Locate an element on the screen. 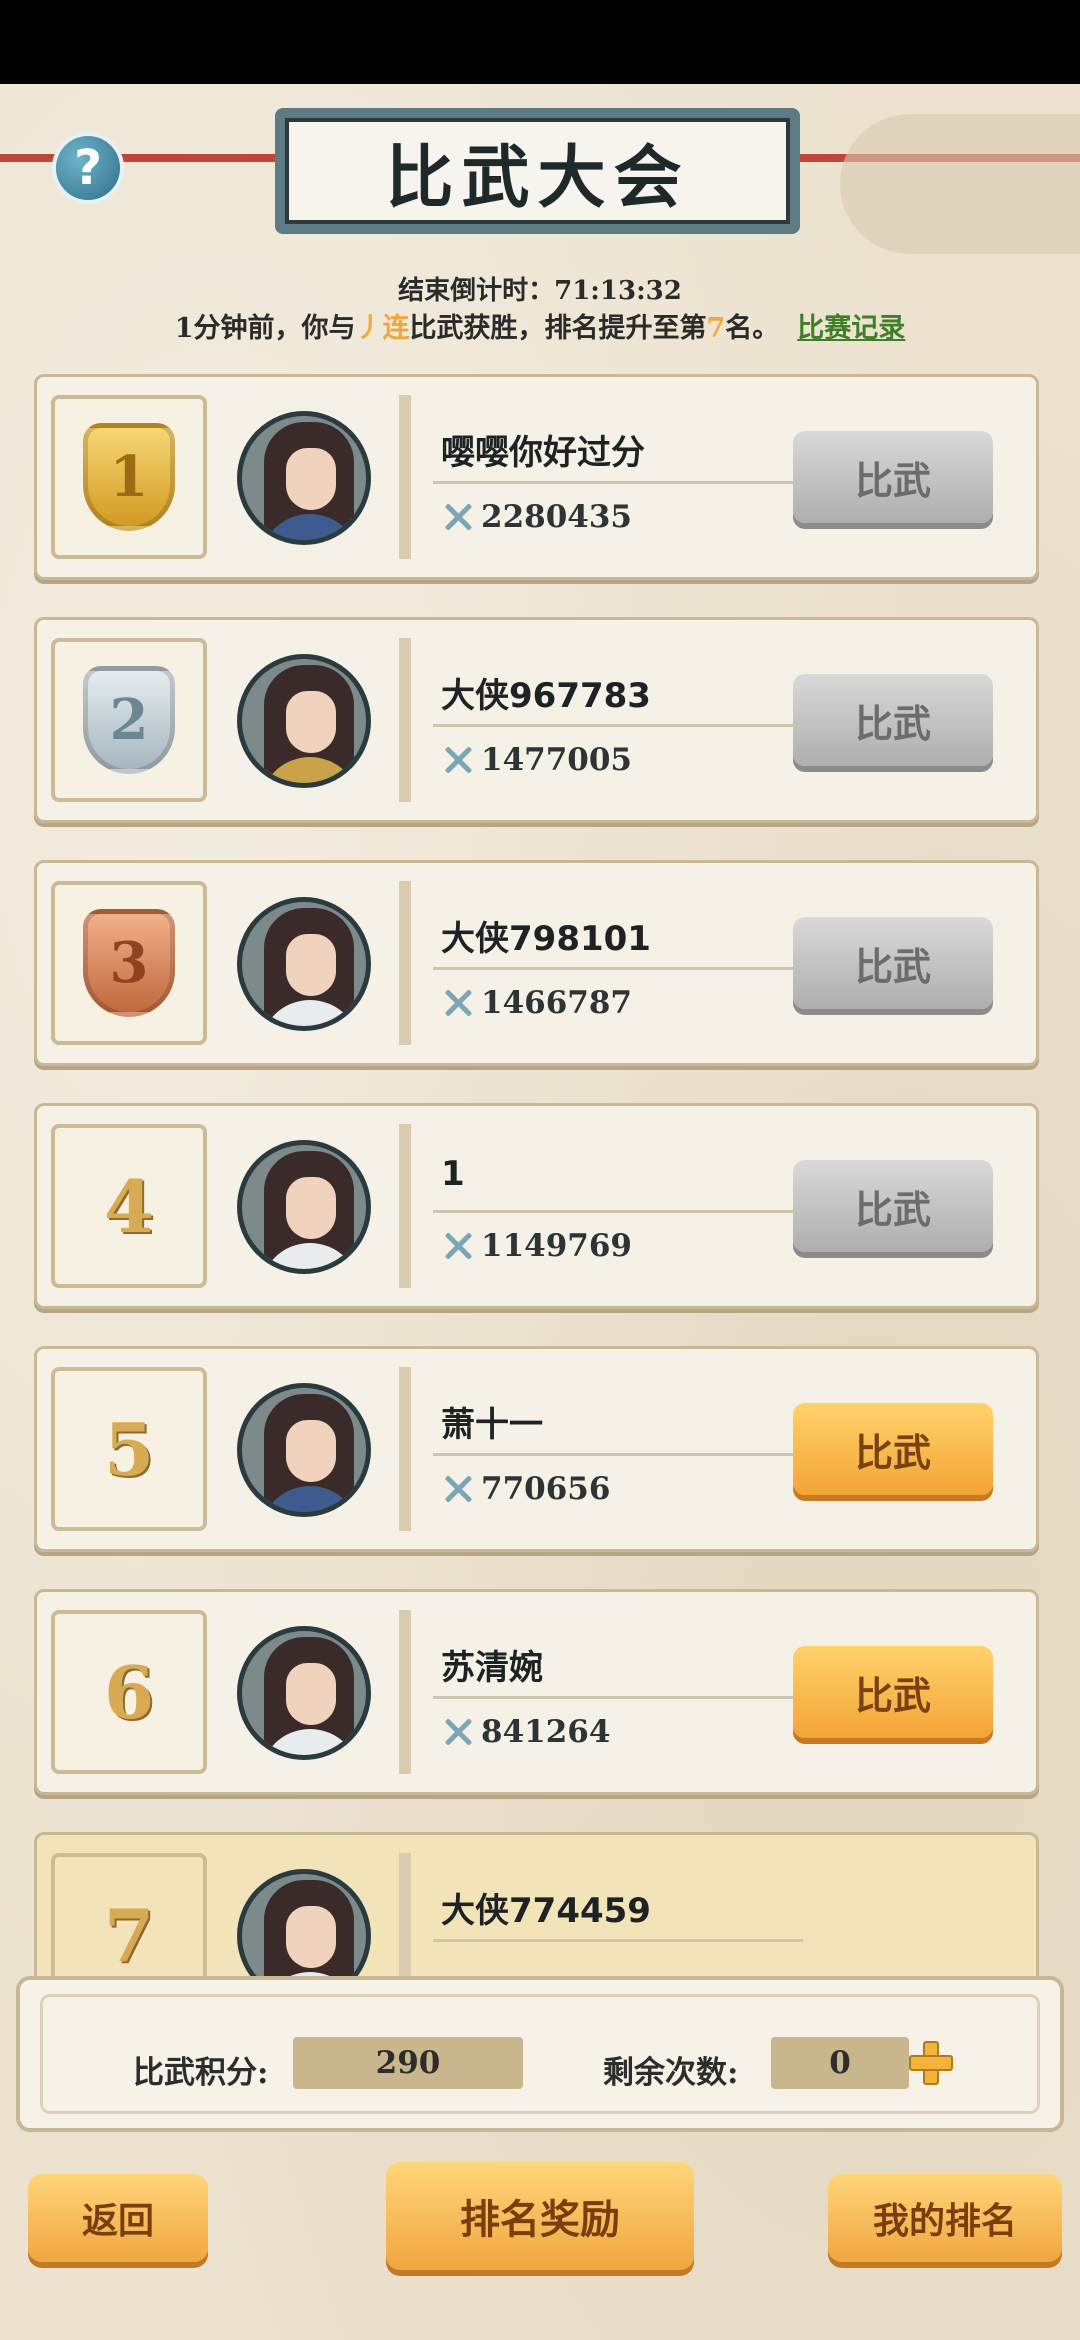 This screenshot has width=1080, height=2340. opponent-name: 丿连 is located at coordinates (382, 328).